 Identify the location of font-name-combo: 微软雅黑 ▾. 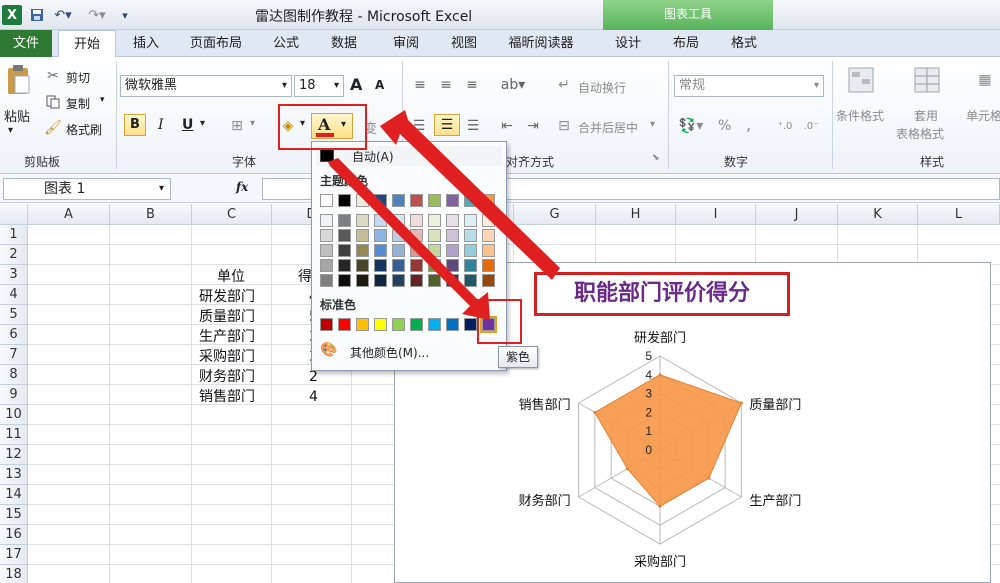
(206, 86).